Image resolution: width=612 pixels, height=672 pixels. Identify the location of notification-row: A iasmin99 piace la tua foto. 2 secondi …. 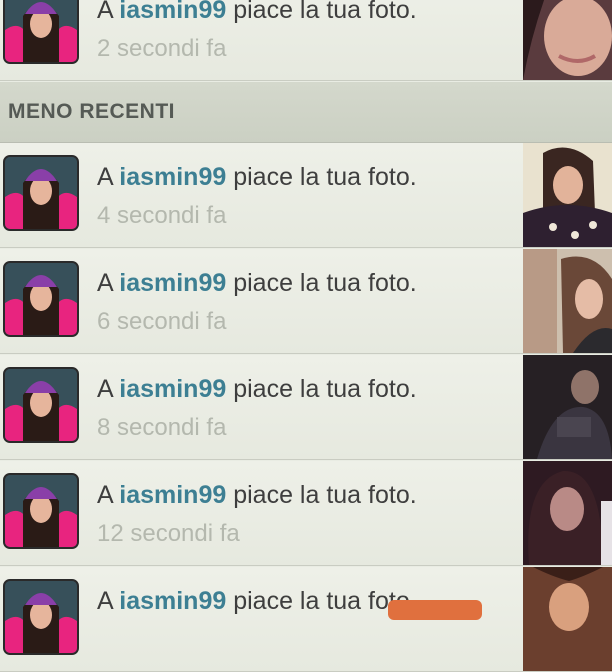
(306, 40).